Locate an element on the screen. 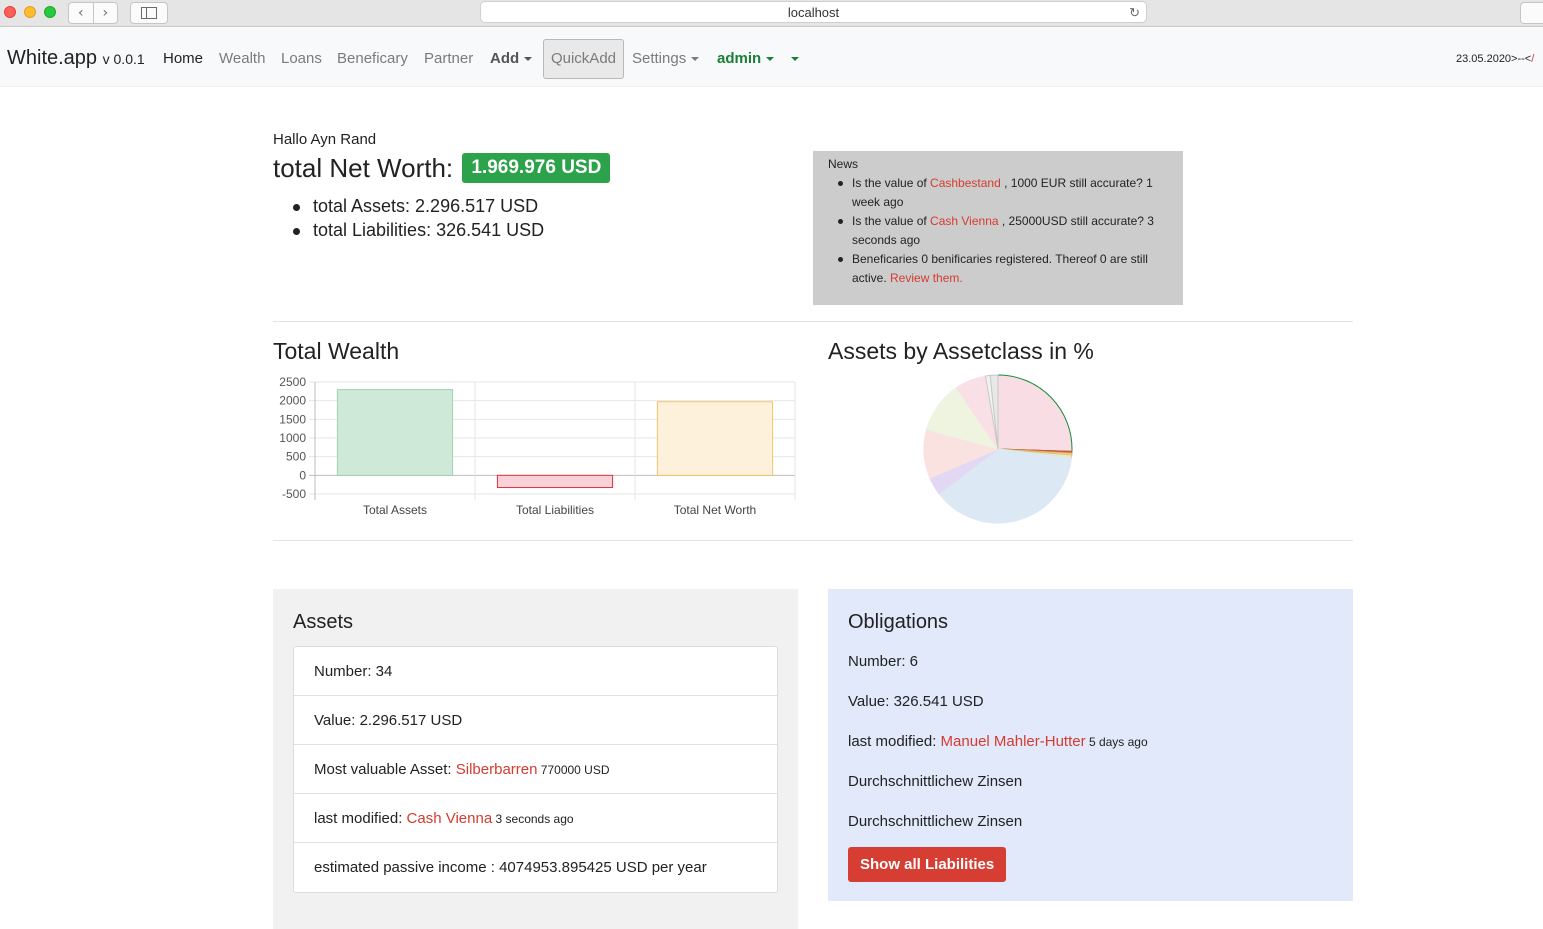 This screenshot has height=929, width=1543. quickadd-button: QuickAdd is located at coordinates (583, 59).